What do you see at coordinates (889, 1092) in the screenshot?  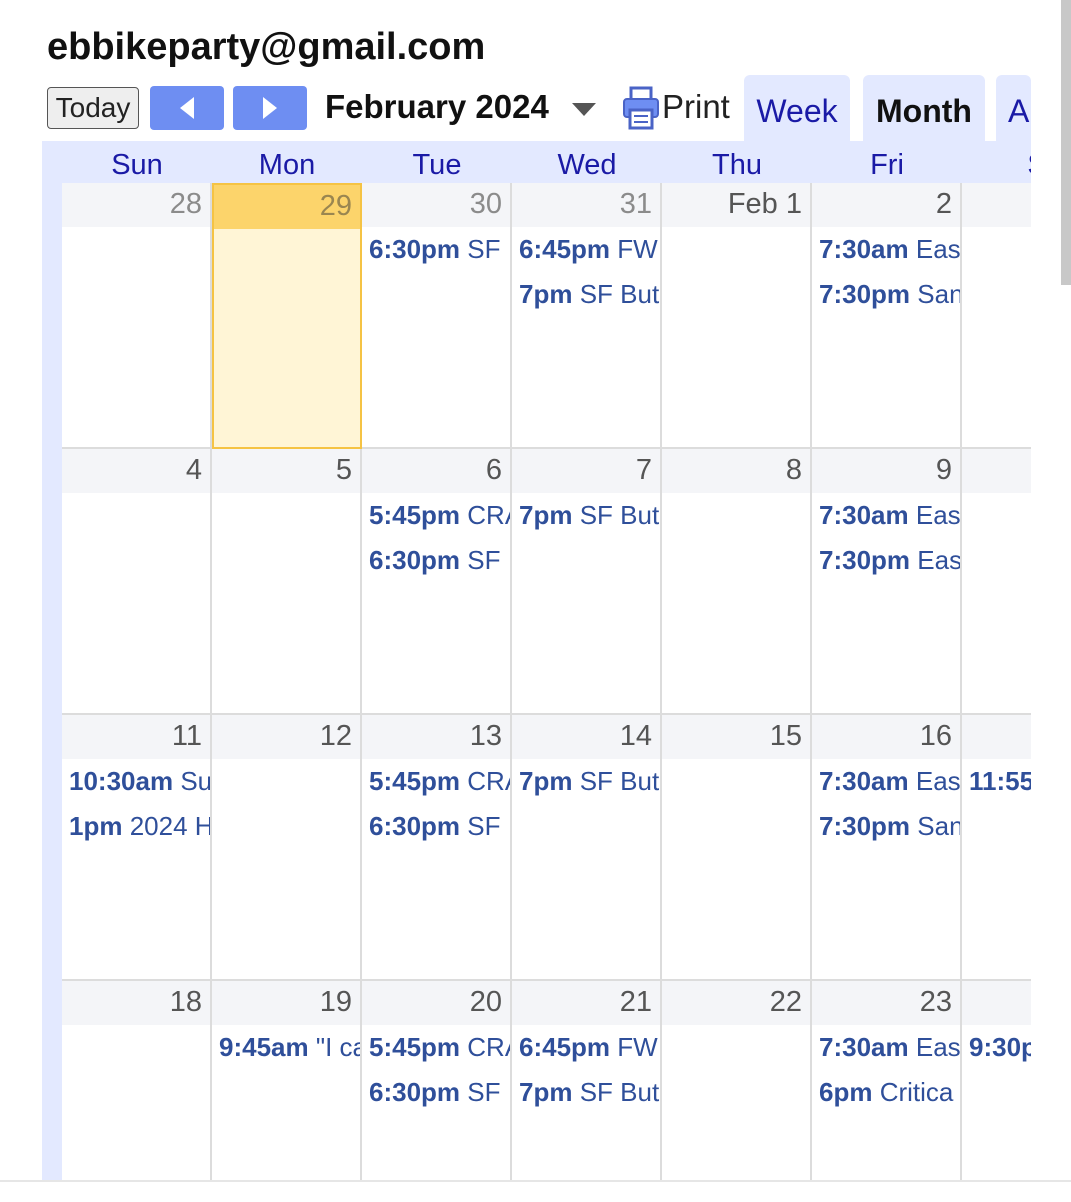 I see `calendar-event: 6pm Critica` at bounding box center [889, 1092].